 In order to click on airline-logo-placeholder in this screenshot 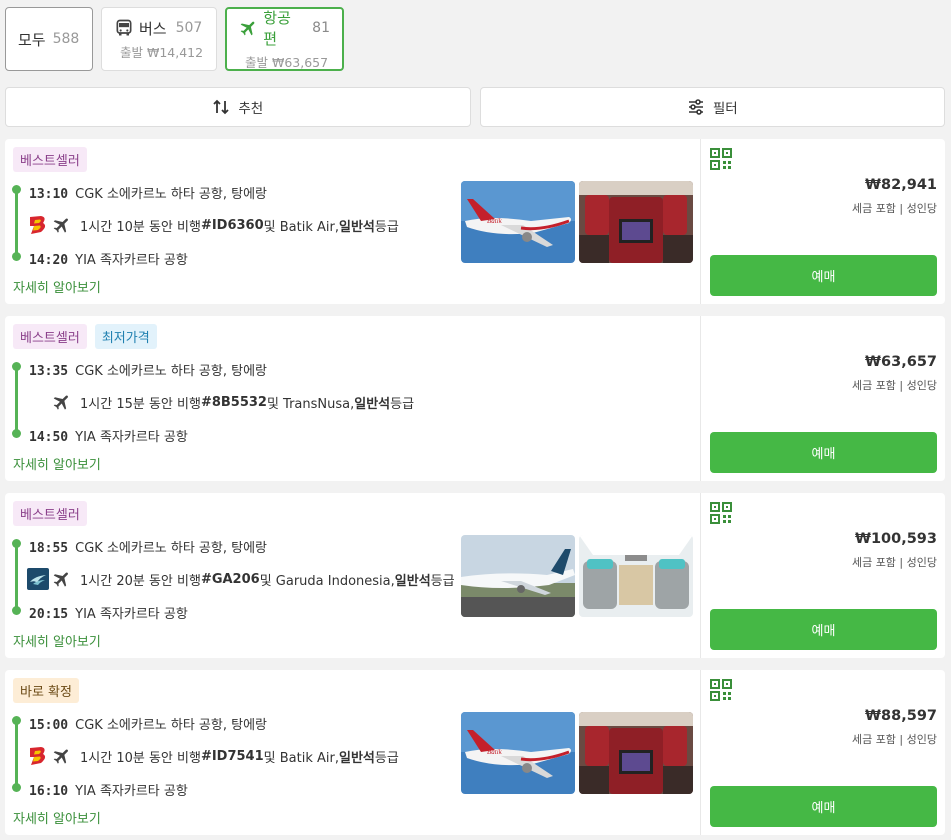, I will do `click(38, 402)`.